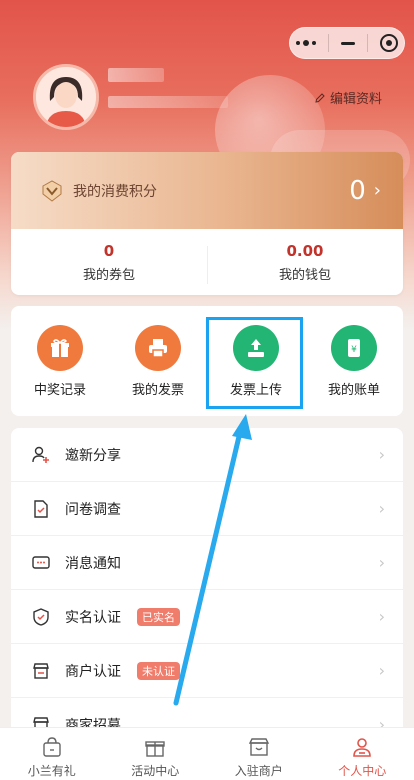  What do you see at coordinates (207, 455) in the screenshot?
I see `menu-item-invite: 邀新分享 ›` at bounding box center [207, 455].